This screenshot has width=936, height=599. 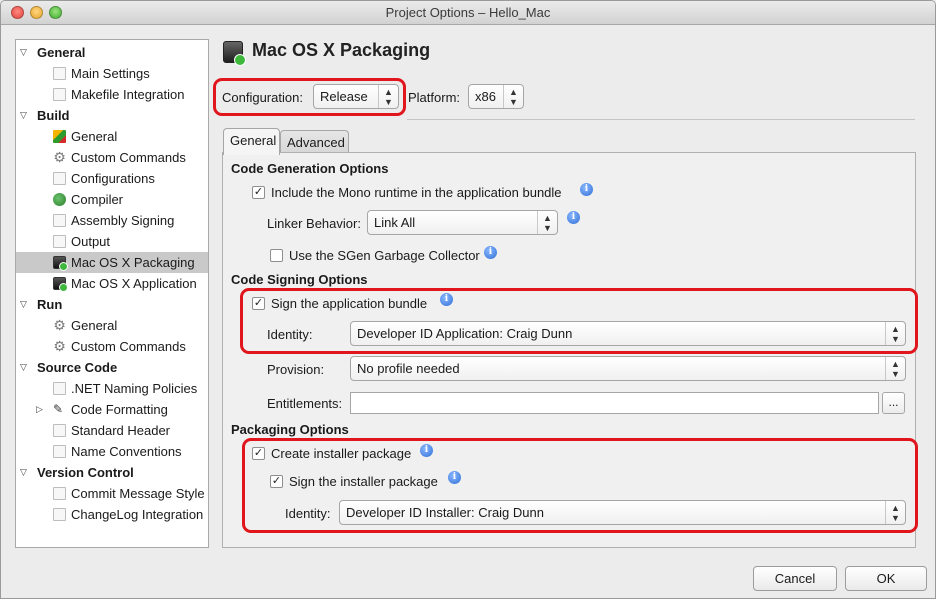 I want to click on tab-general: General, so click(x=251, y=141).